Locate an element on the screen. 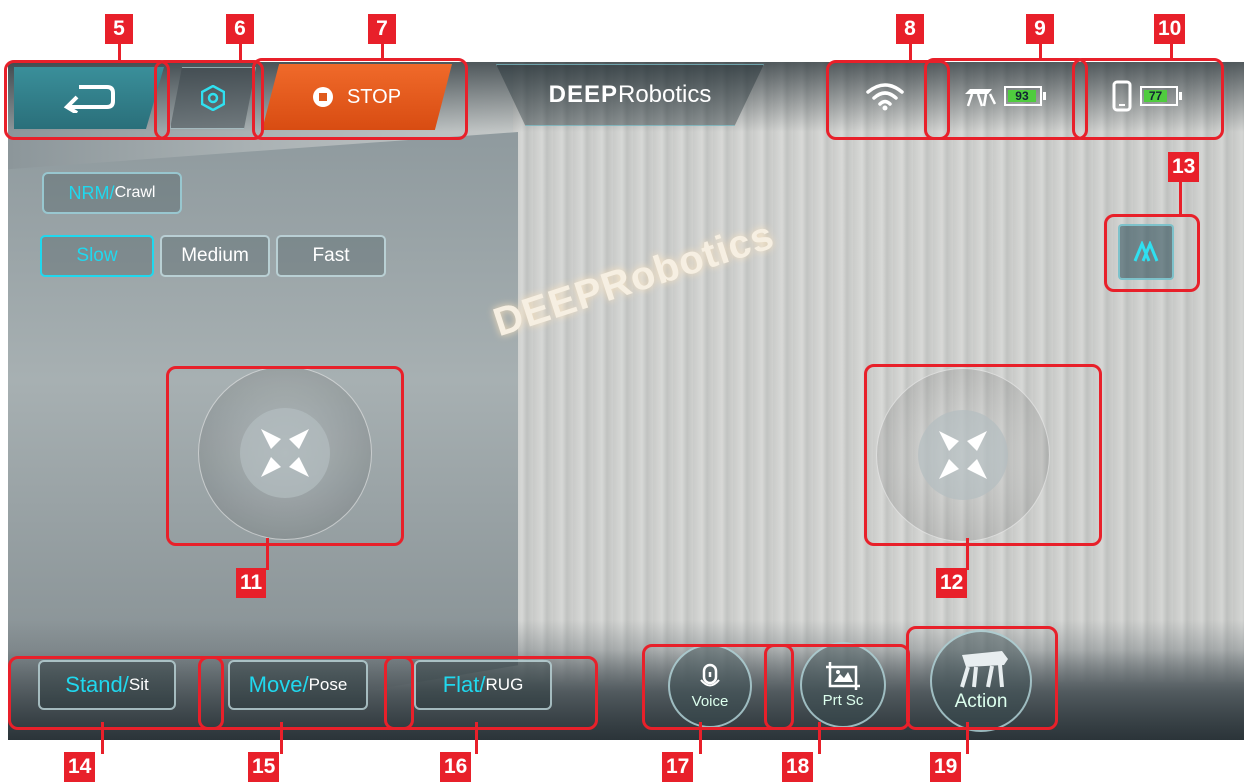 The image size is (1252, 783). move-label: Move is located at coordinates (275, 684).